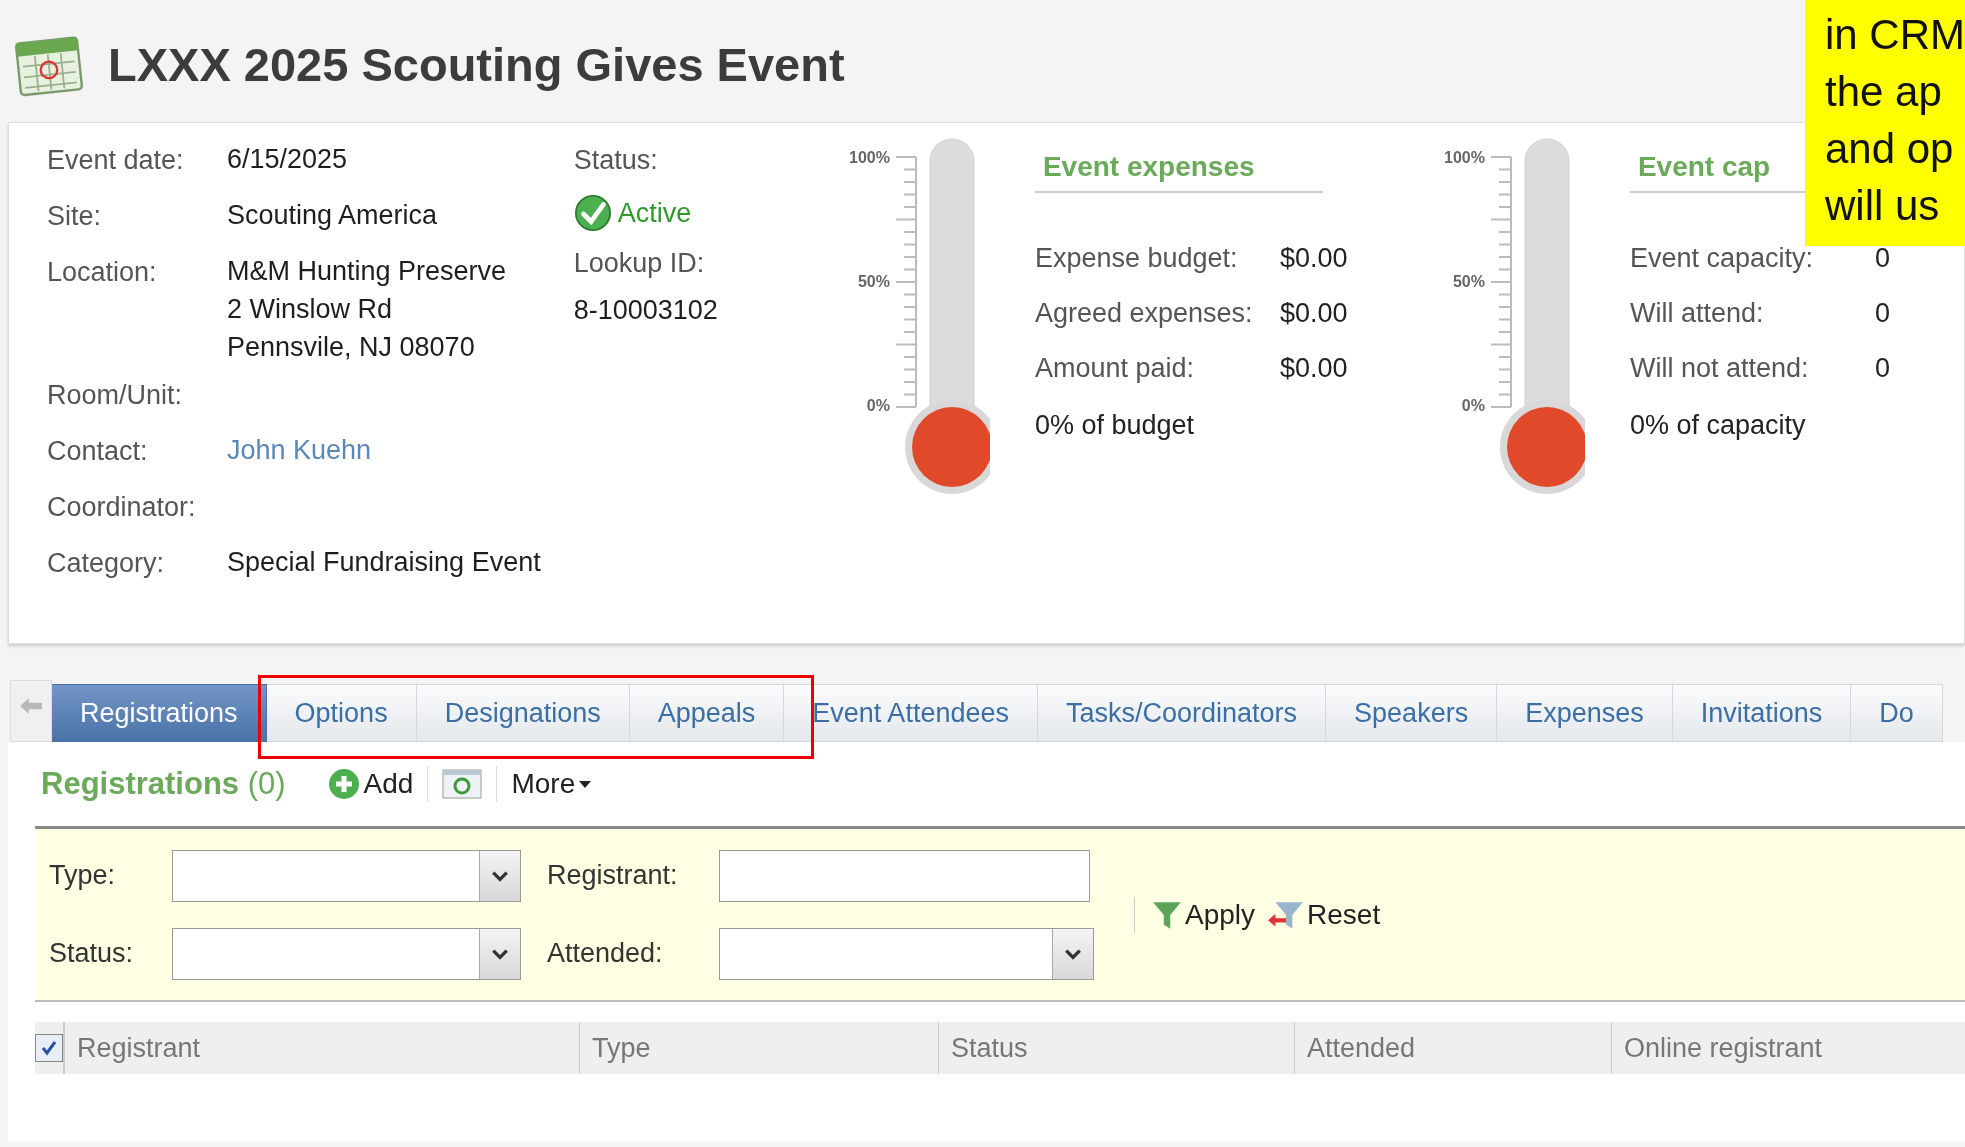 The width and height of the screenshot is (1965, 1147). Describe the element at coordinates (1203, 914) in the screenshot. I see `apply-button: Apply` at that location.